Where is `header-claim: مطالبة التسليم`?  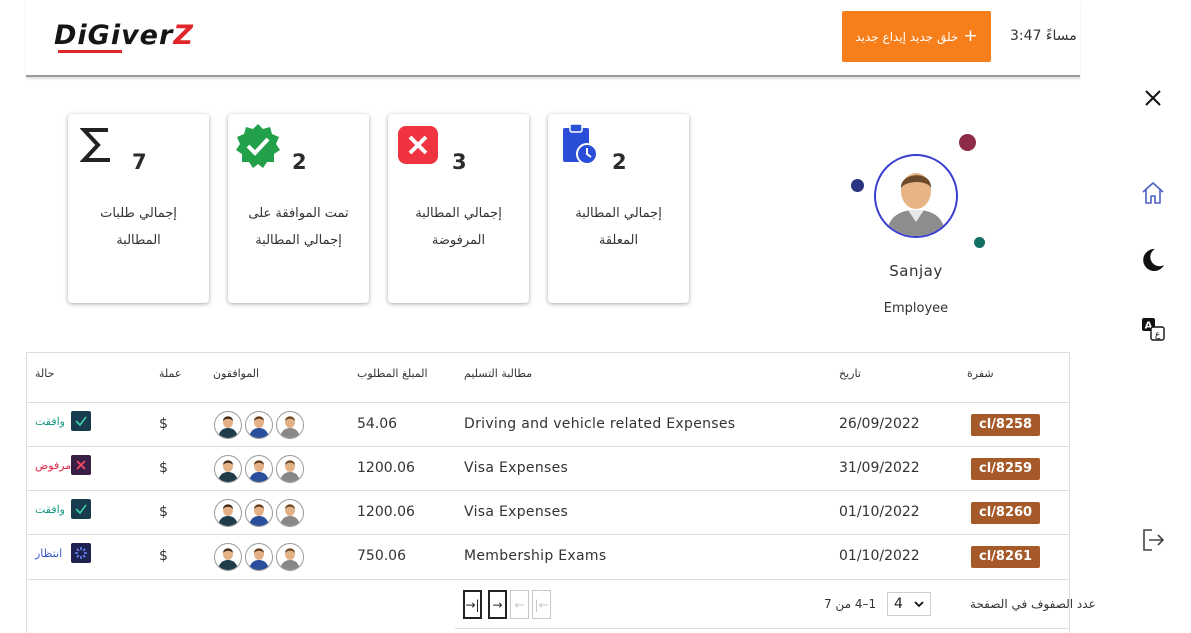
header-claim: مطالبة التسليم is located at coordinates (498, 373).